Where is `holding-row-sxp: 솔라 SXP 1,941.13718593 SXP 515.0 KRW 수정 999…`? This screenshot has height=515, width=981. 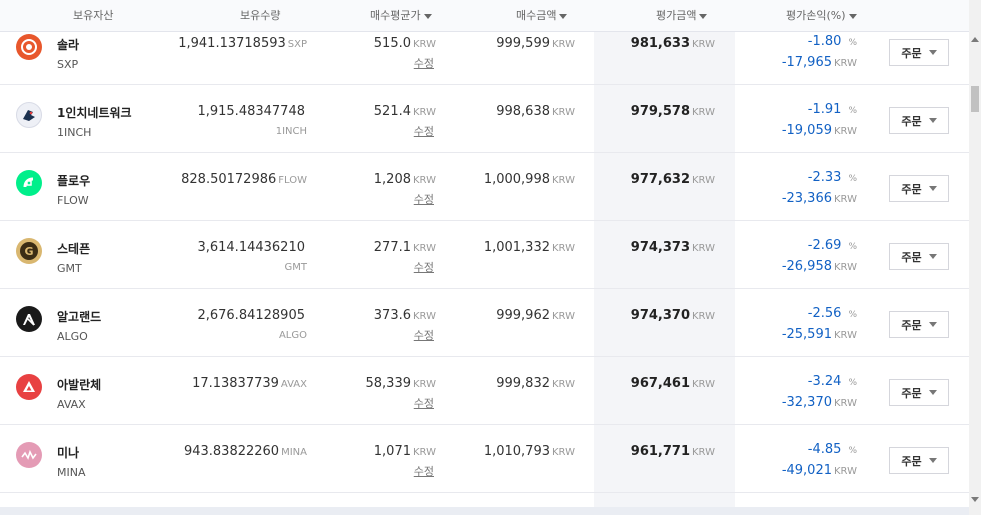
holding-row-sxp: 솔라 SXP 1,941.13718593 SXP 515.0 KRW 수정 999… is located at coordinates (484, 58).